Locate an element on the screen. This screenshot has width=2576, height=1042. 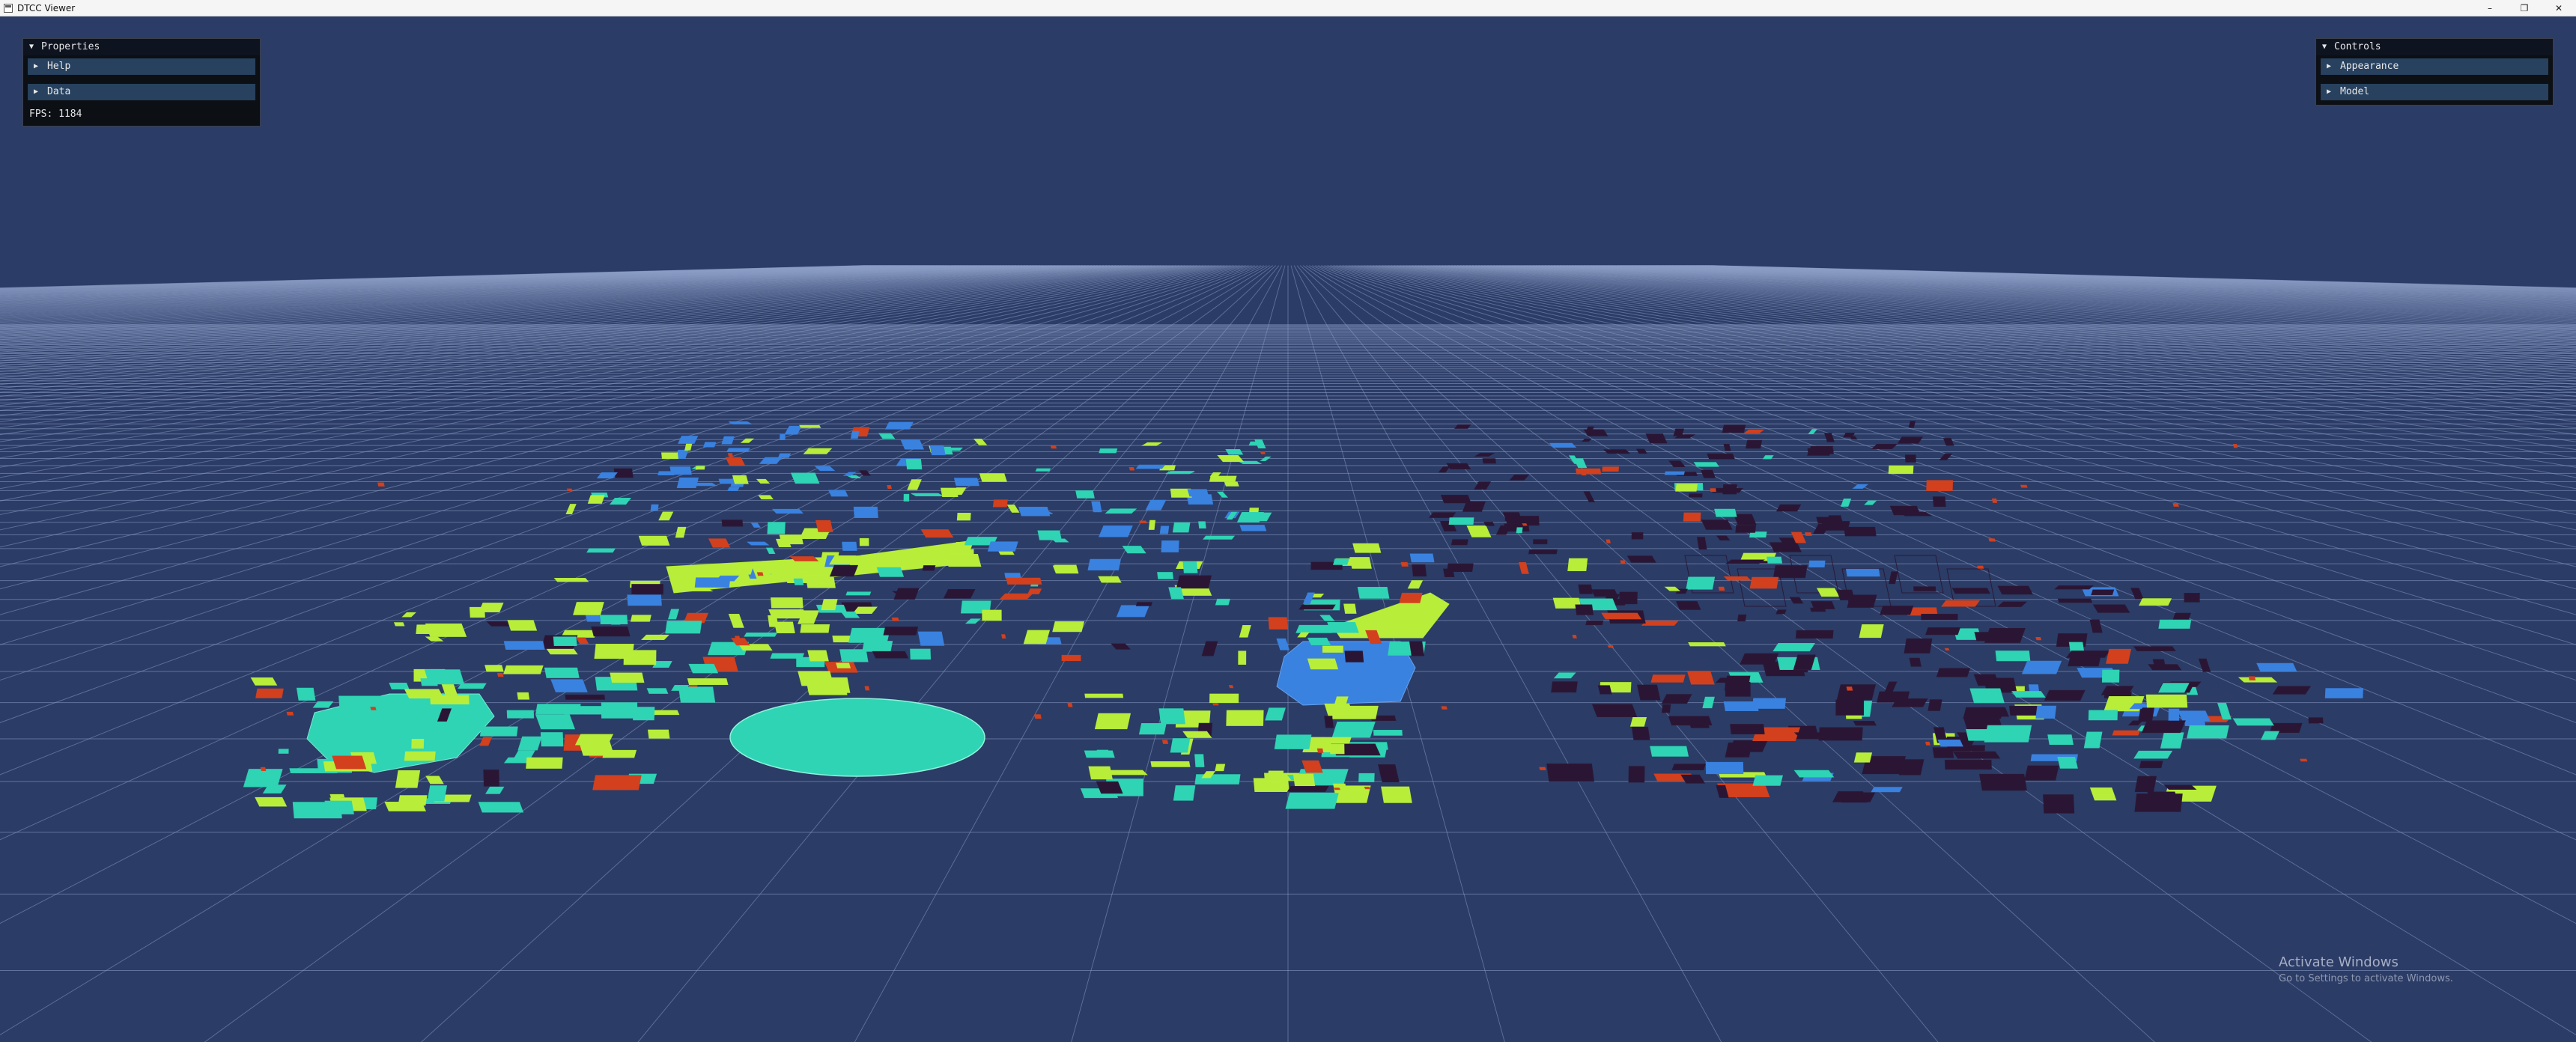
close-button: ✕ is located at coordinates (2559, 8).